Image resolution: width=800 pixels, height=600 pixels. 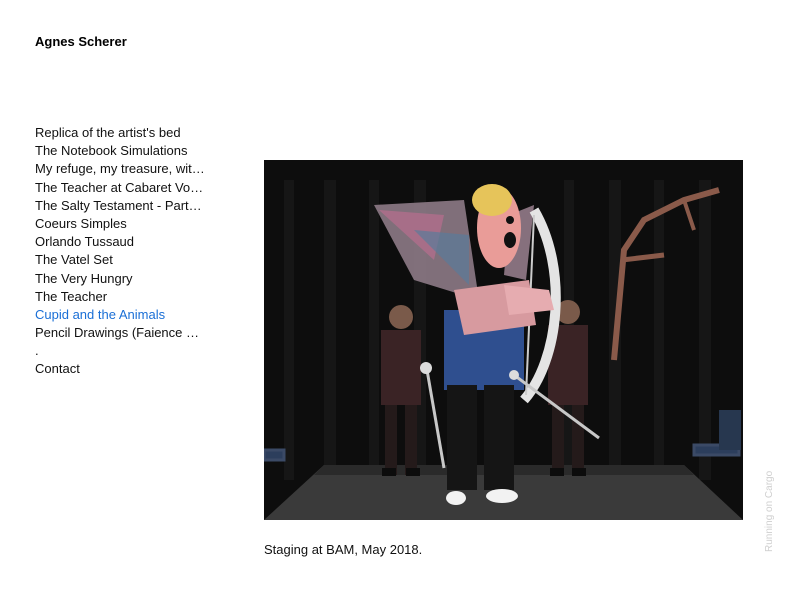 I want to click on nav-item-the-notebook-simulations: The Notebook Simulations, so click(x=124, y=151).